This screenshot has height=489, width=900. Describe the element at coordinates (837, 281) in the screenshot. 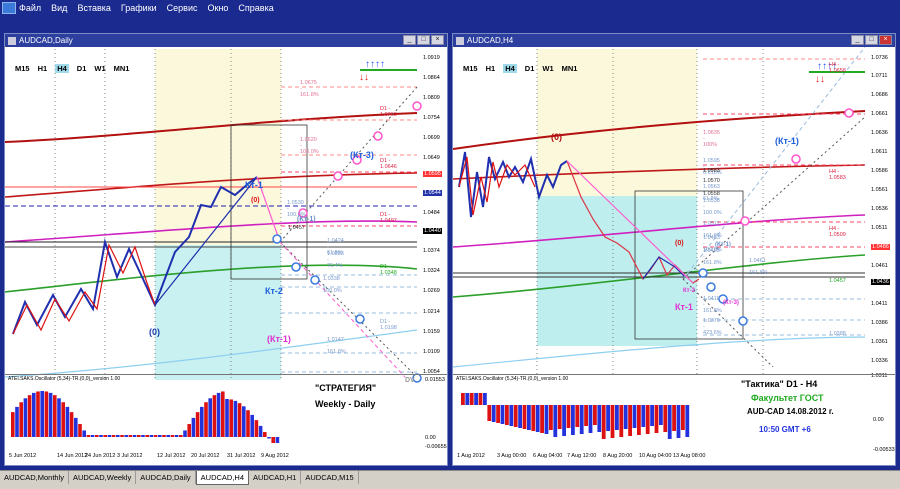

I see `lvl-15: 1.0457` at that location.